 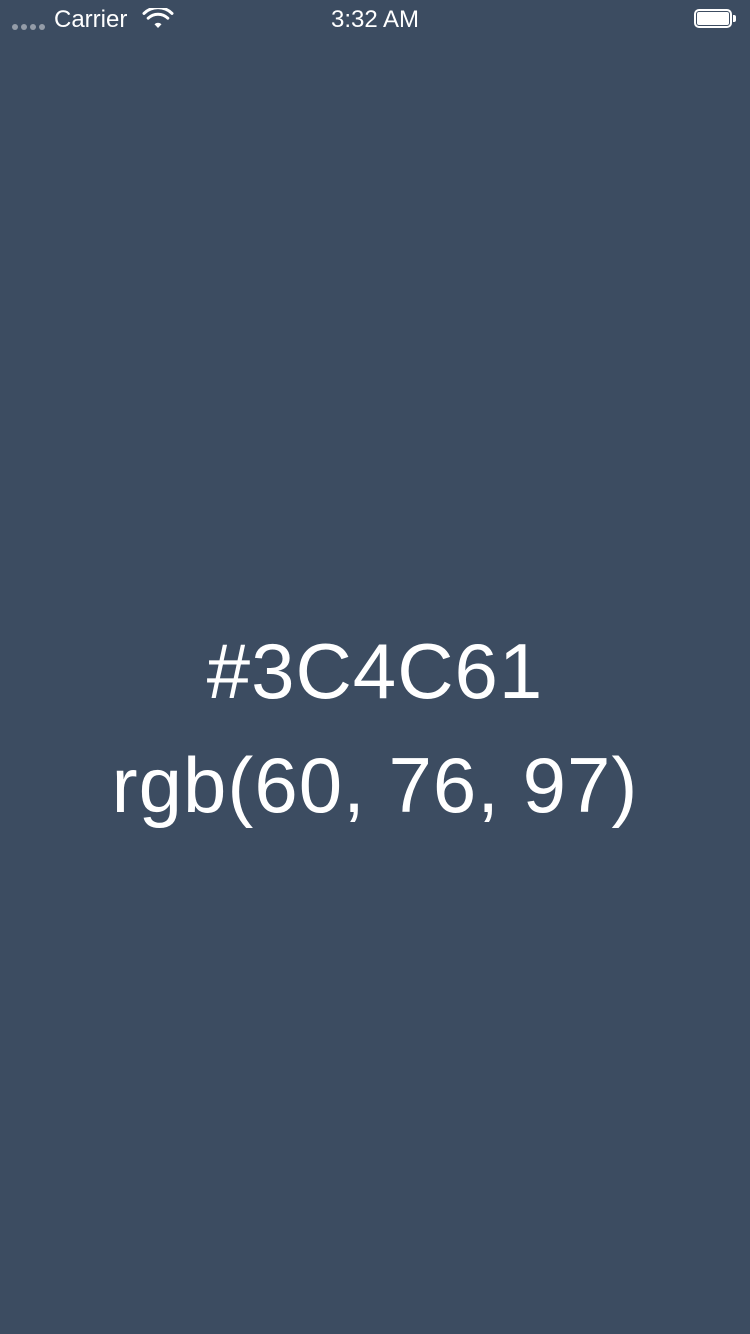 I want to click on battery-icon, so click(x=715, y=19).